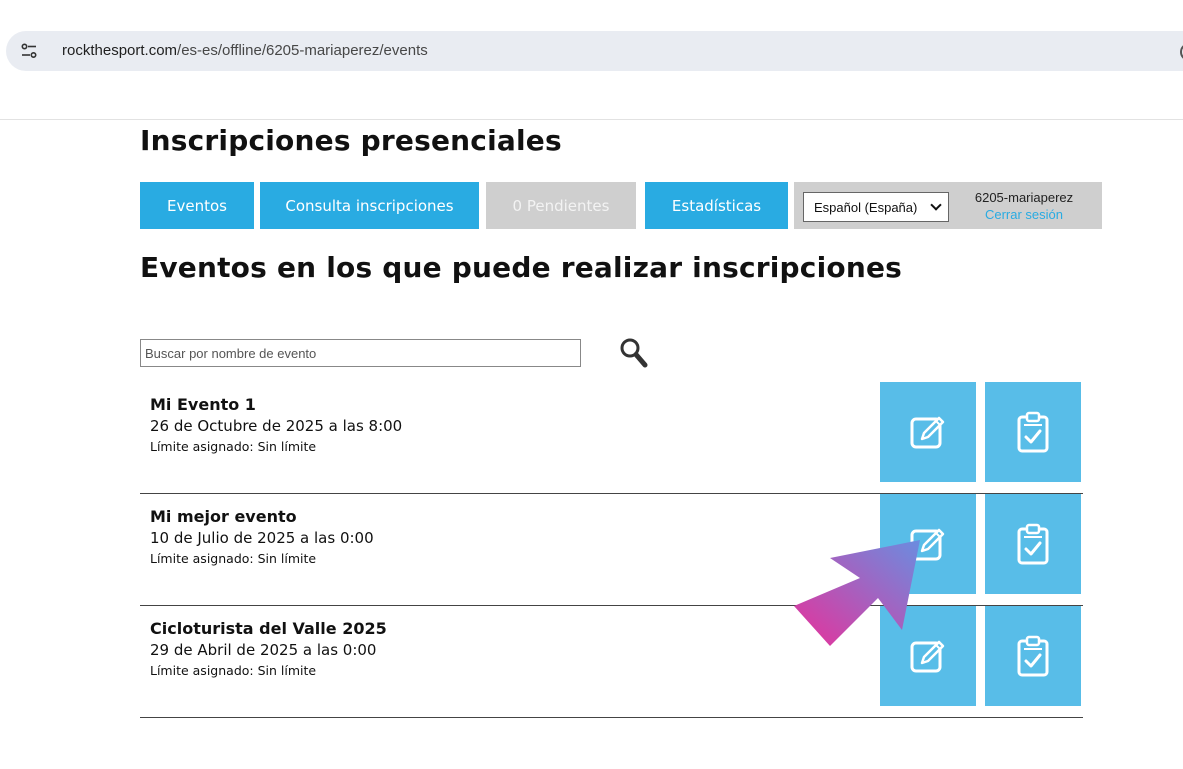 The height and width of the screenshot is (769, 1183). Describe the element at coordinates (223, 516) in the screenshot. I see `event-name: Mi mejor evento` at that location.